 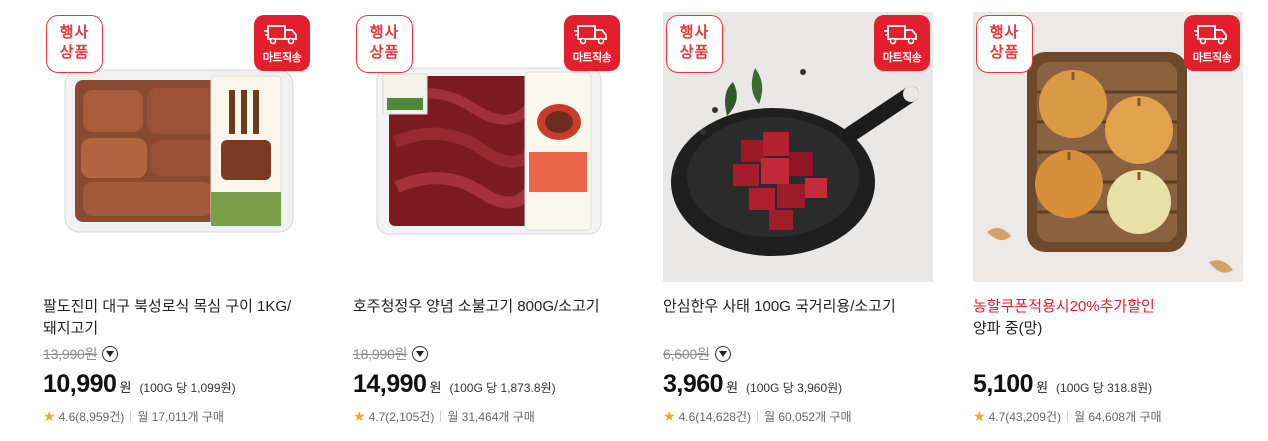 I want to click on monthly-purchases: 월 17,011개 구매, so click(x=180, y=417).